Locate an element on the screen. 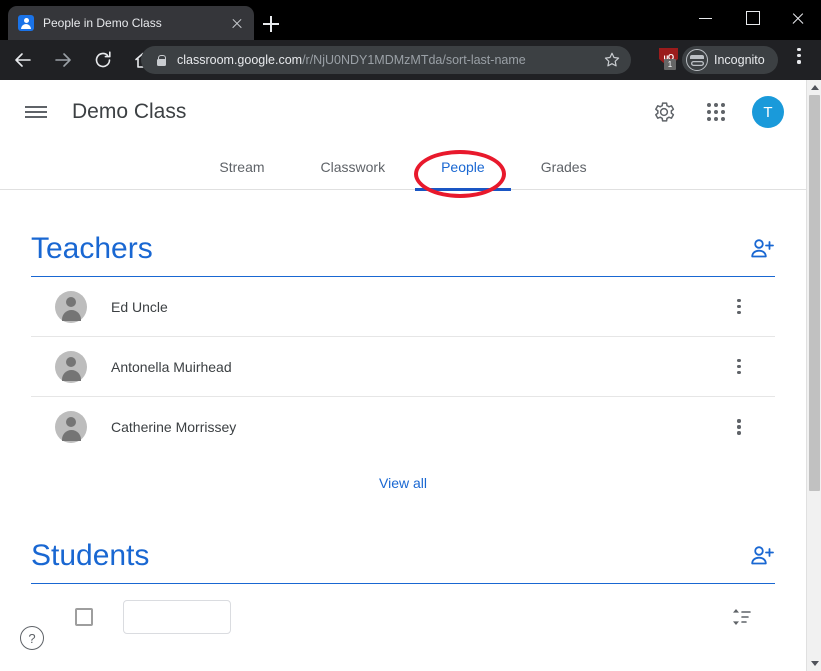  tab-grades: Grades is located at coordinates (564, 167).